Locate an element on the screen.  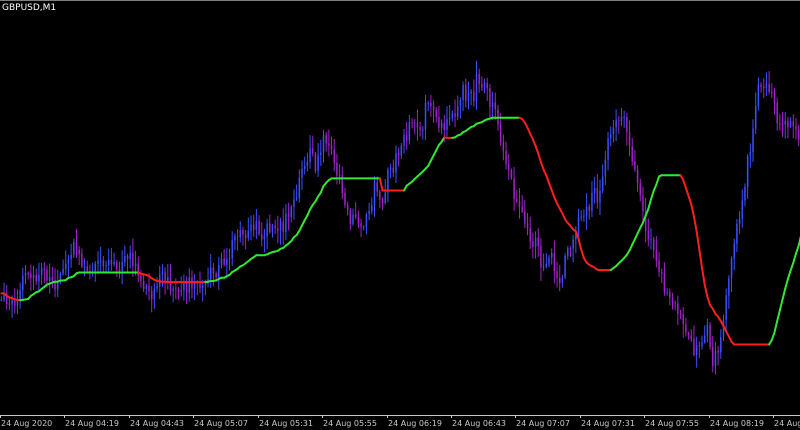
time-axis-label: 24 Aug 08:43 is located at coordinates (787, 423).